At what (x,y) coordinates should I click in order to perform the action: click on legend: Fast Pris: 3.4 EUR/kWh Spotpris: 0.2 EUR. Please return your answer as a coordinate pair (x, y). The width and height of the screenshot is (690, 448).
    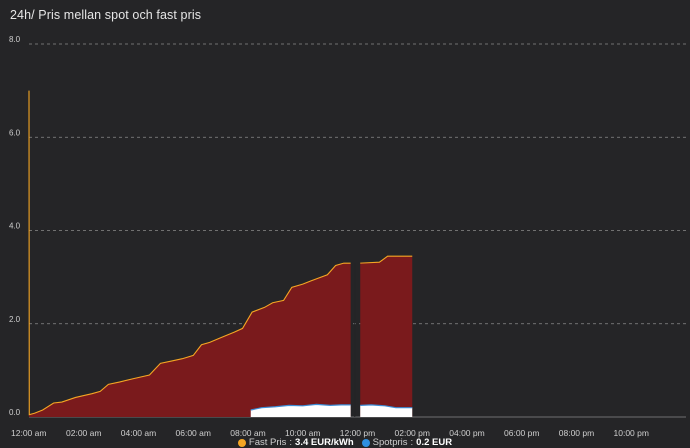
    Looking at the image, I should click on (345, 442).